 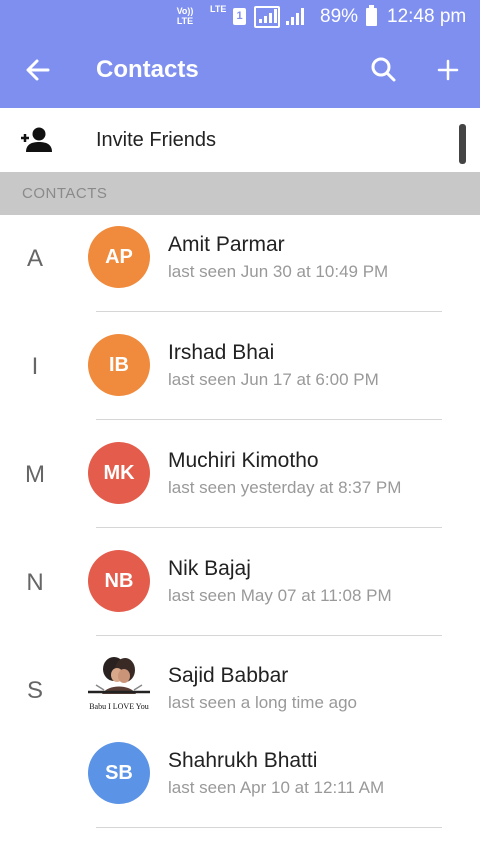 What do you see at coordinates (285, 487) in the screenshot?
I see `contact-last-seen: last seen yesterday at 8:37 PM` at bounding box center [285, 487].